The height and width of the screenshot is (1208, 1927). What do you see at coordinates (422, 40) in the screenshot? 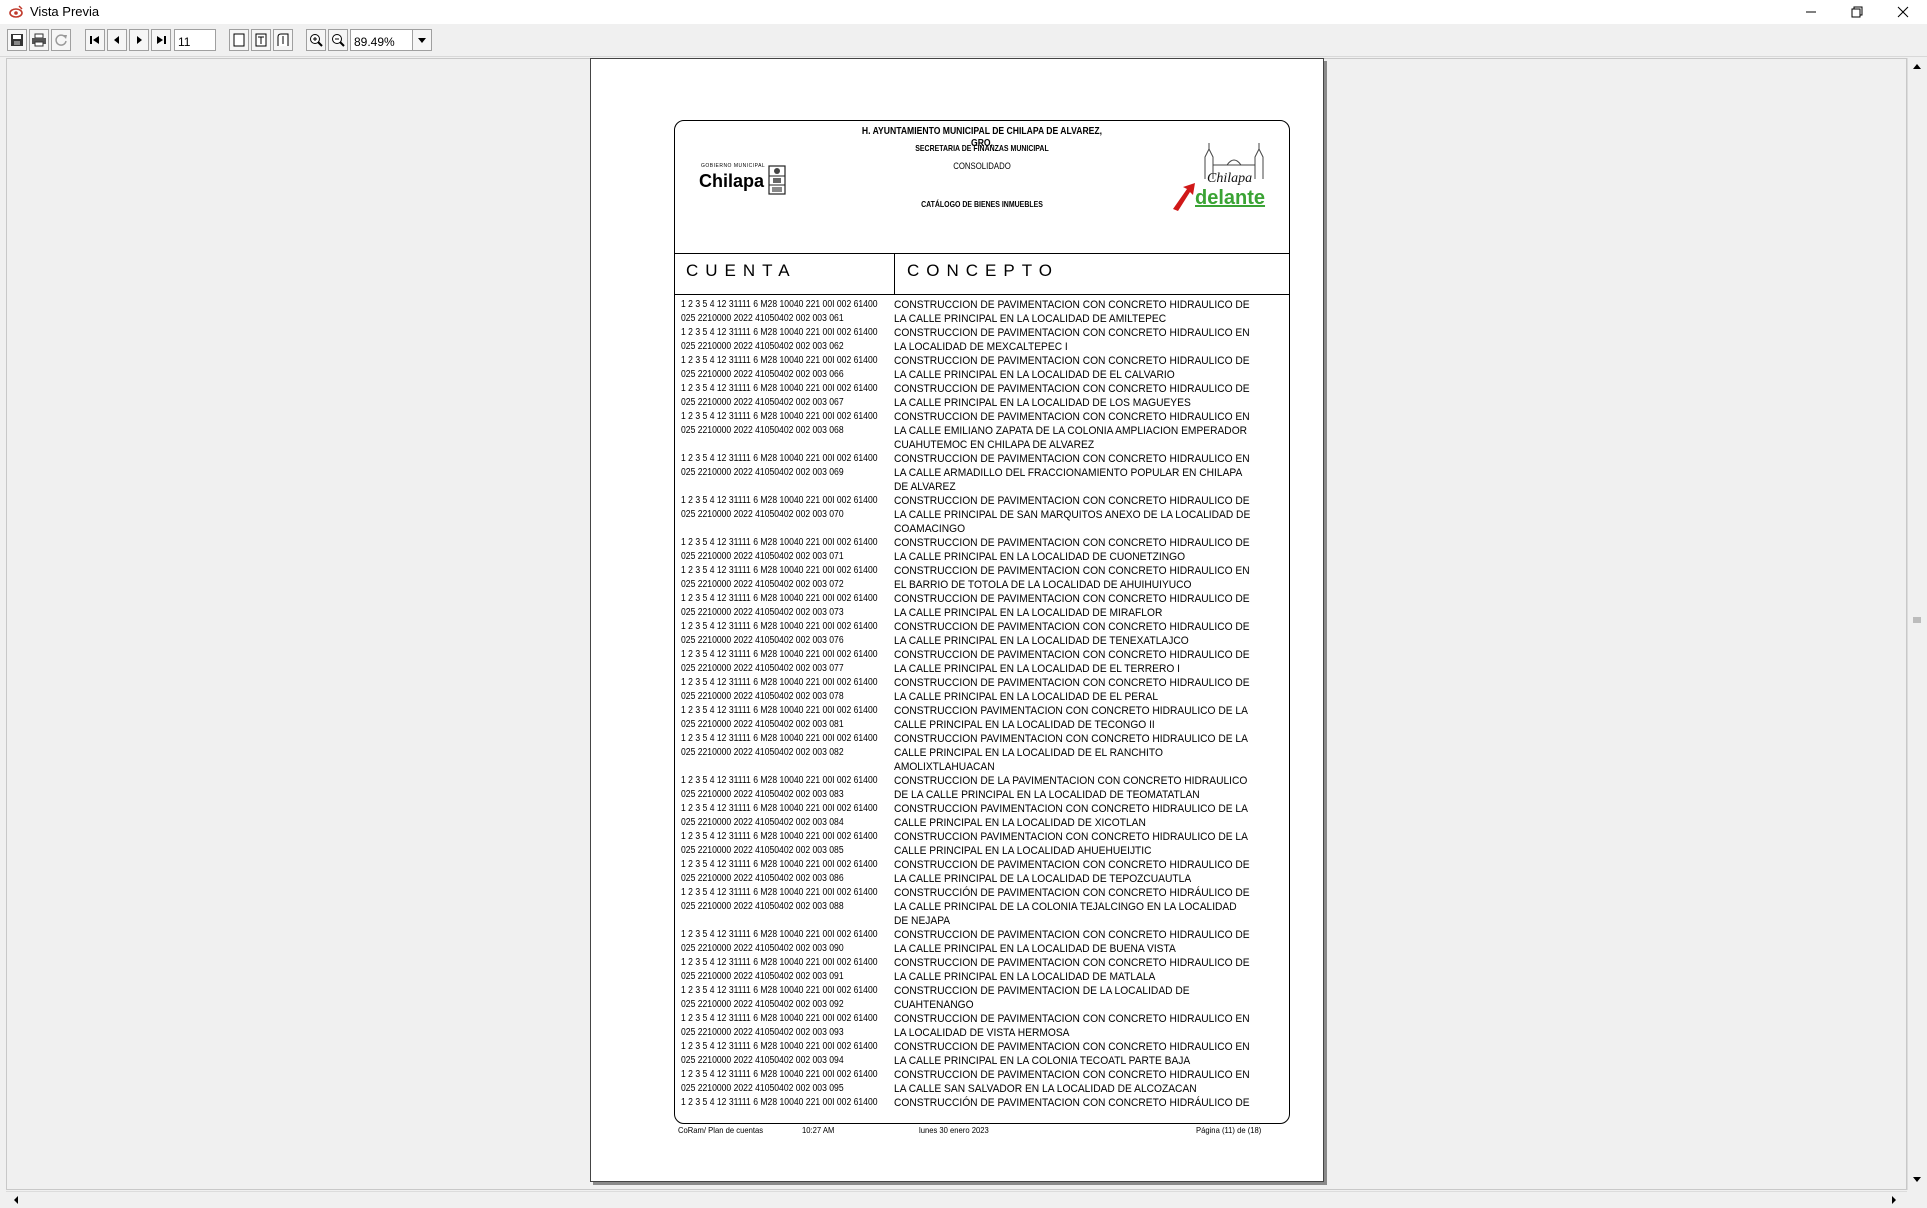
I see `zoom-dropdown-button` at bounding box center [422, 40].